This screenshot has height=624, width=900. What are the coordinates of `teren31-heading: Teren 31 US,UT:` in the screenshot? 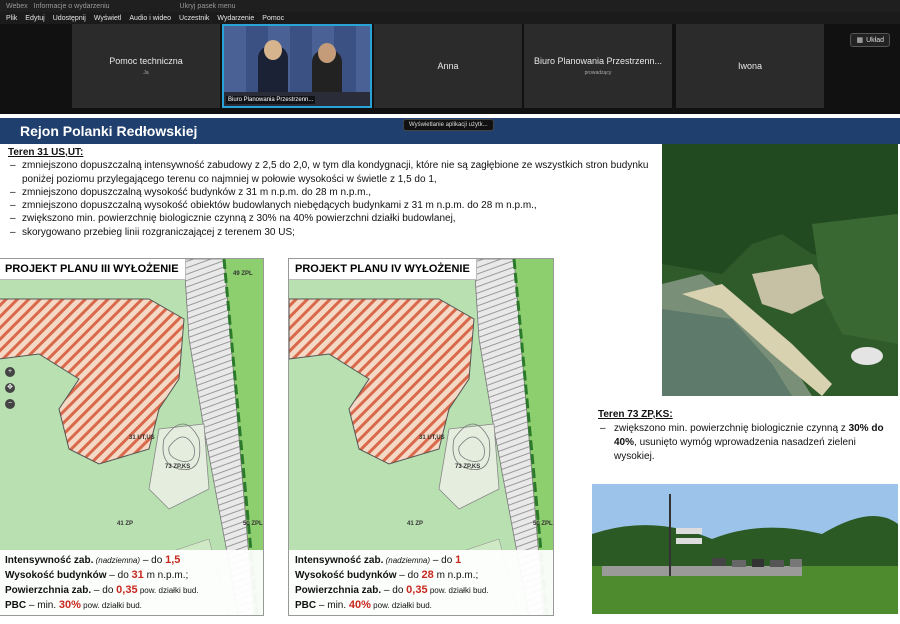 It's located at (46, 152).